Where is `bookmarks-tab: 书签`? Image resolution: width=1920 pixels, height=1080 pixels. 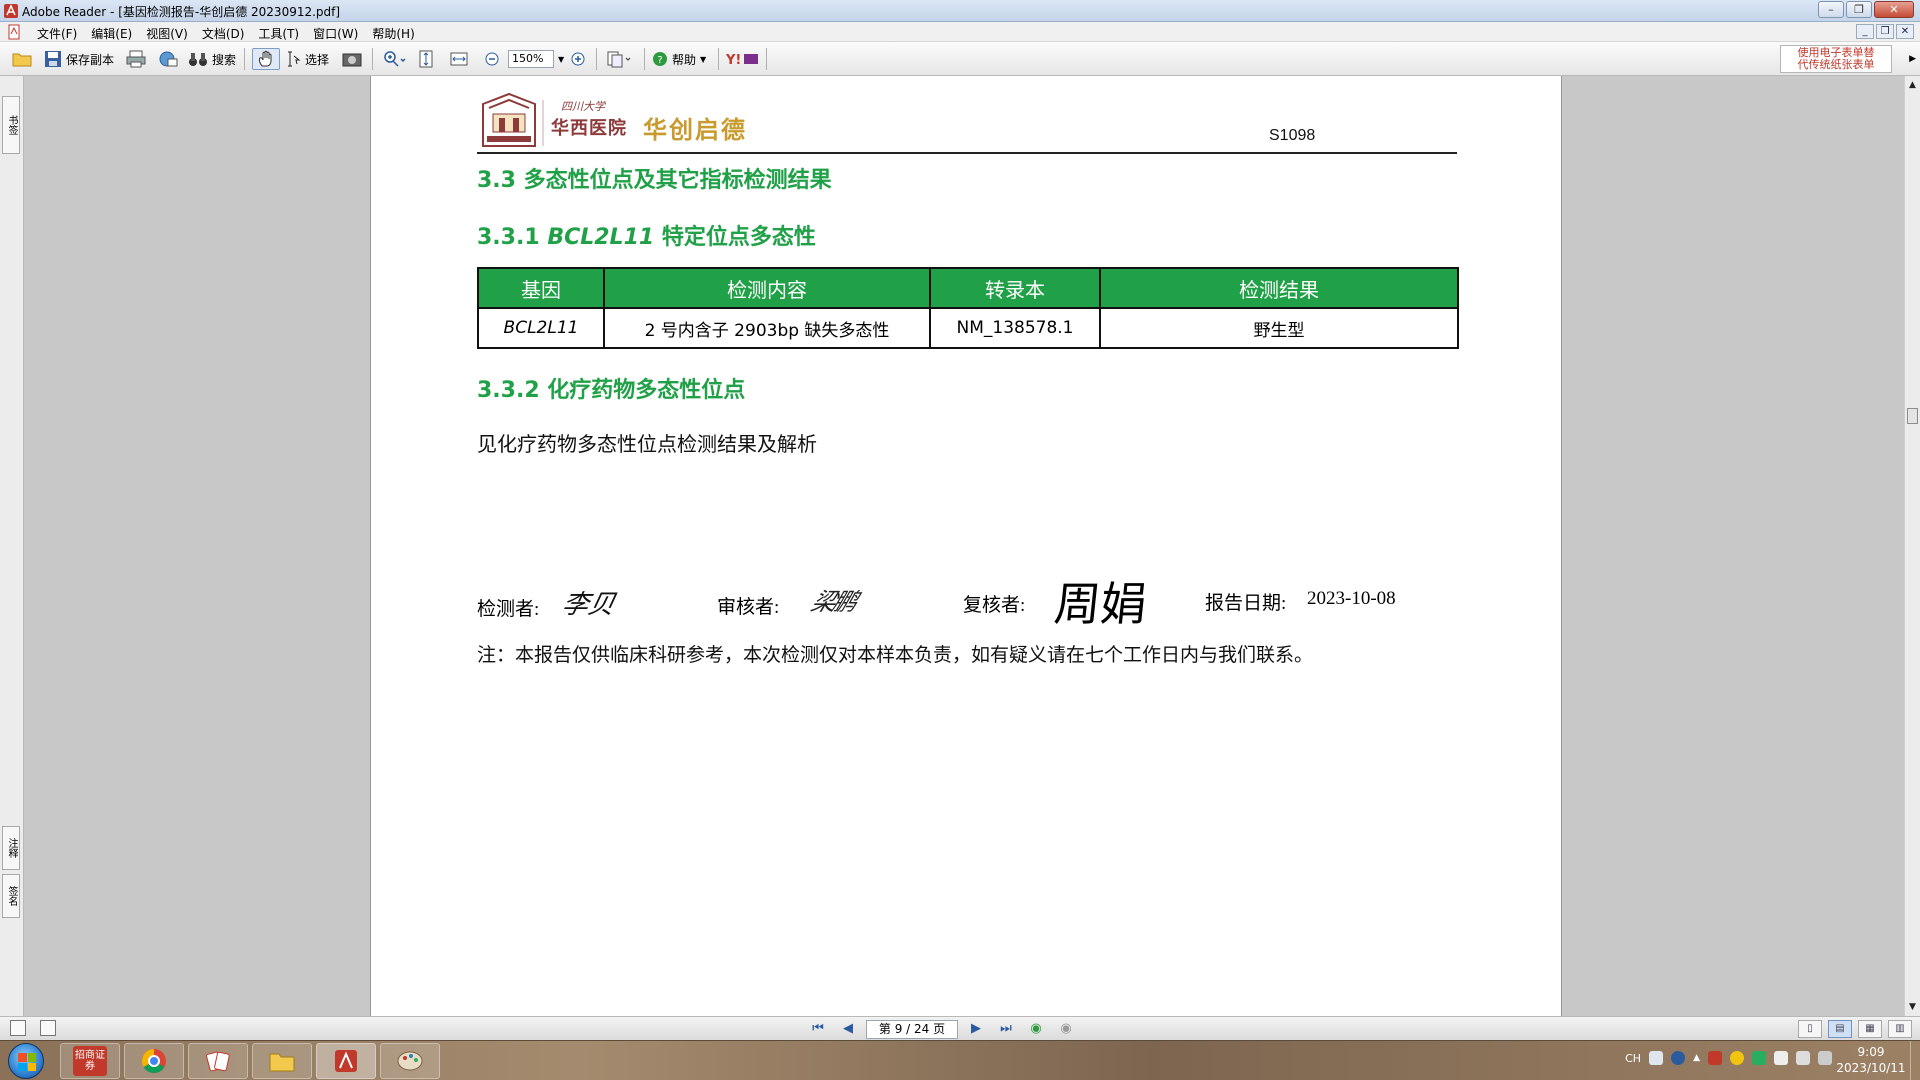
bookmarks-tab: 书签 is located at coordinates (11, 125).